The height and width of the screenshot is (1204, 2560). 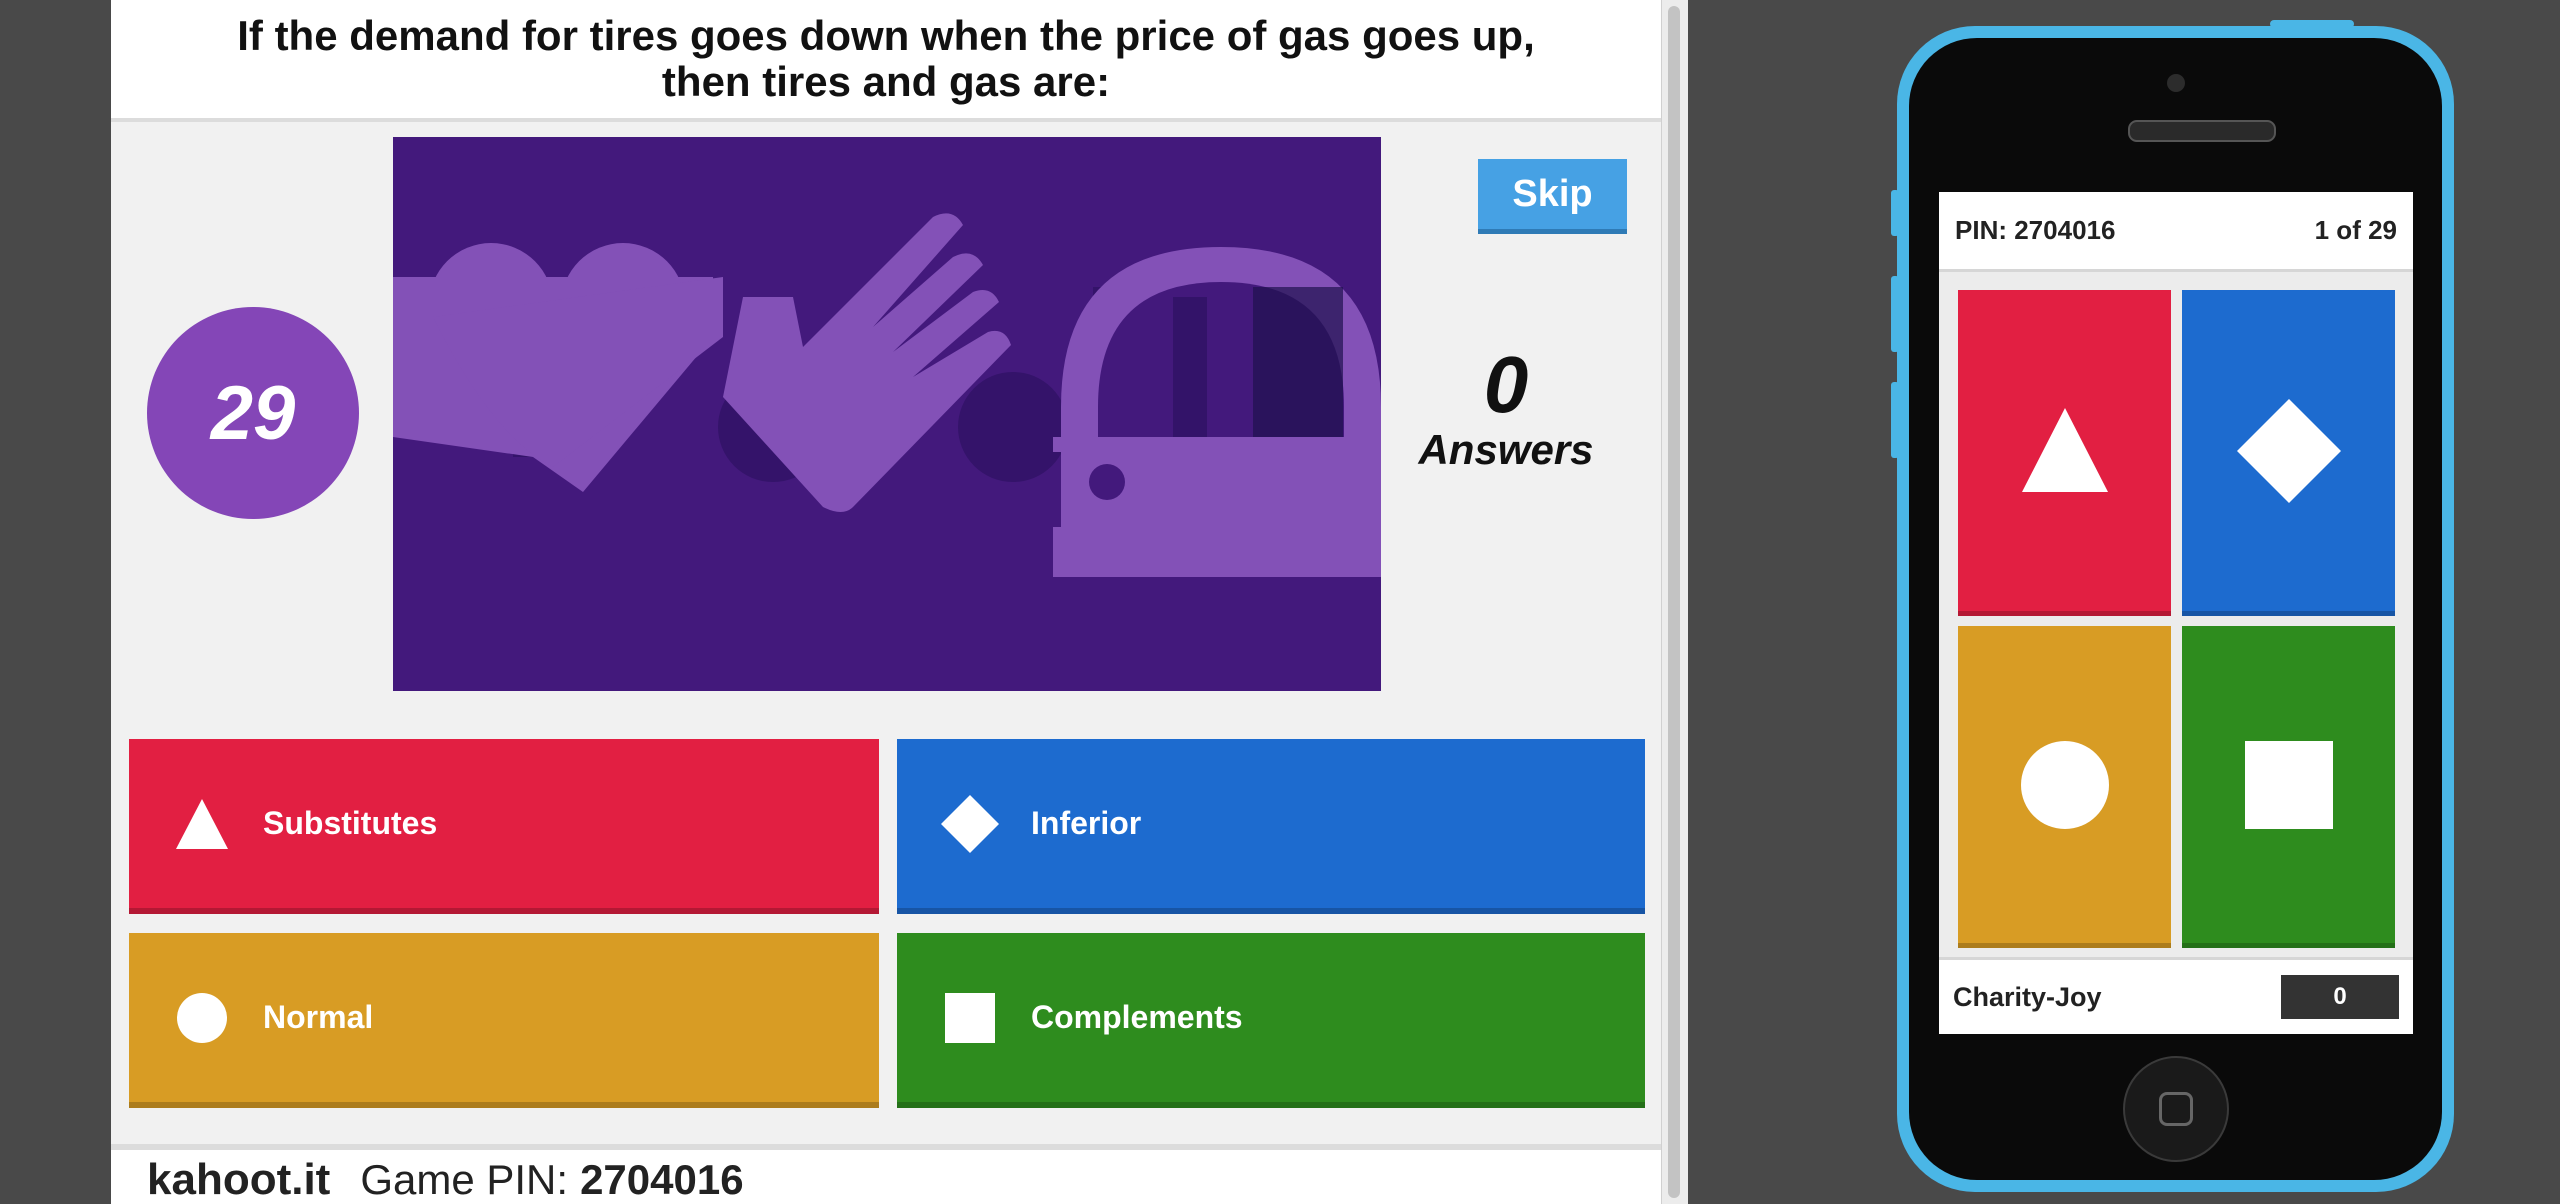 I want to click on footer-brand: kahoot.it, so click(x=239, y=1179).